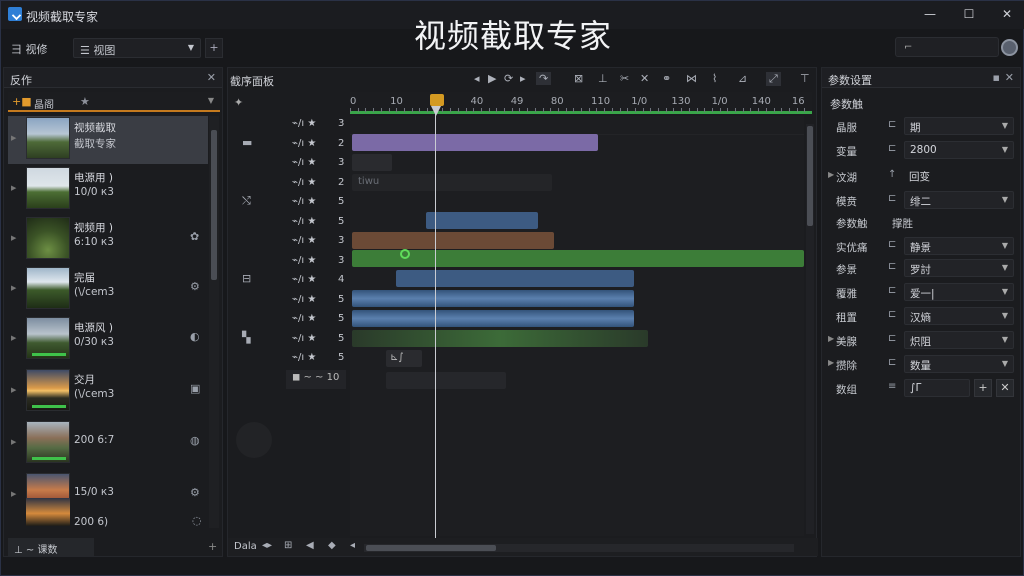 The width and height of the screenshot is (1024, 576). Describe the element at coordinates (289, 203) in the screenshot. I see `track-header: ⤭ ⌁/ı ★ 5` at that location.